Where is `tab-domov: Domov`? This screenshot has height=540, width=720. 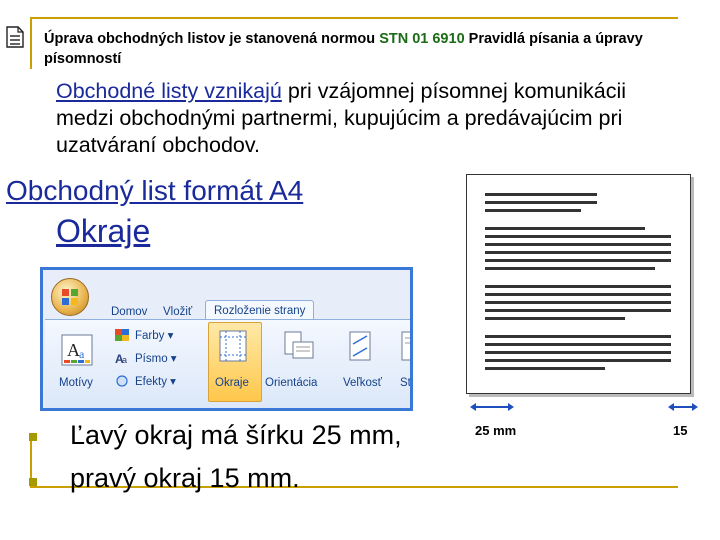 tab-domov: Domov is located at coordinates (129, 312).